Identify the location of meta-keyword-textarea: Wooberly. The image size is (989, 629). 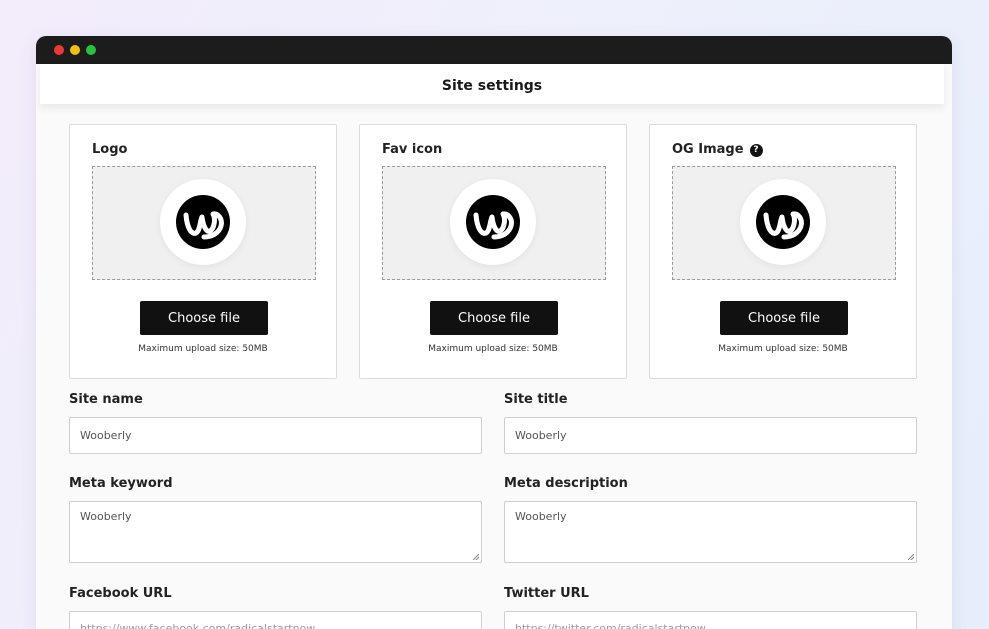
(275, 532).